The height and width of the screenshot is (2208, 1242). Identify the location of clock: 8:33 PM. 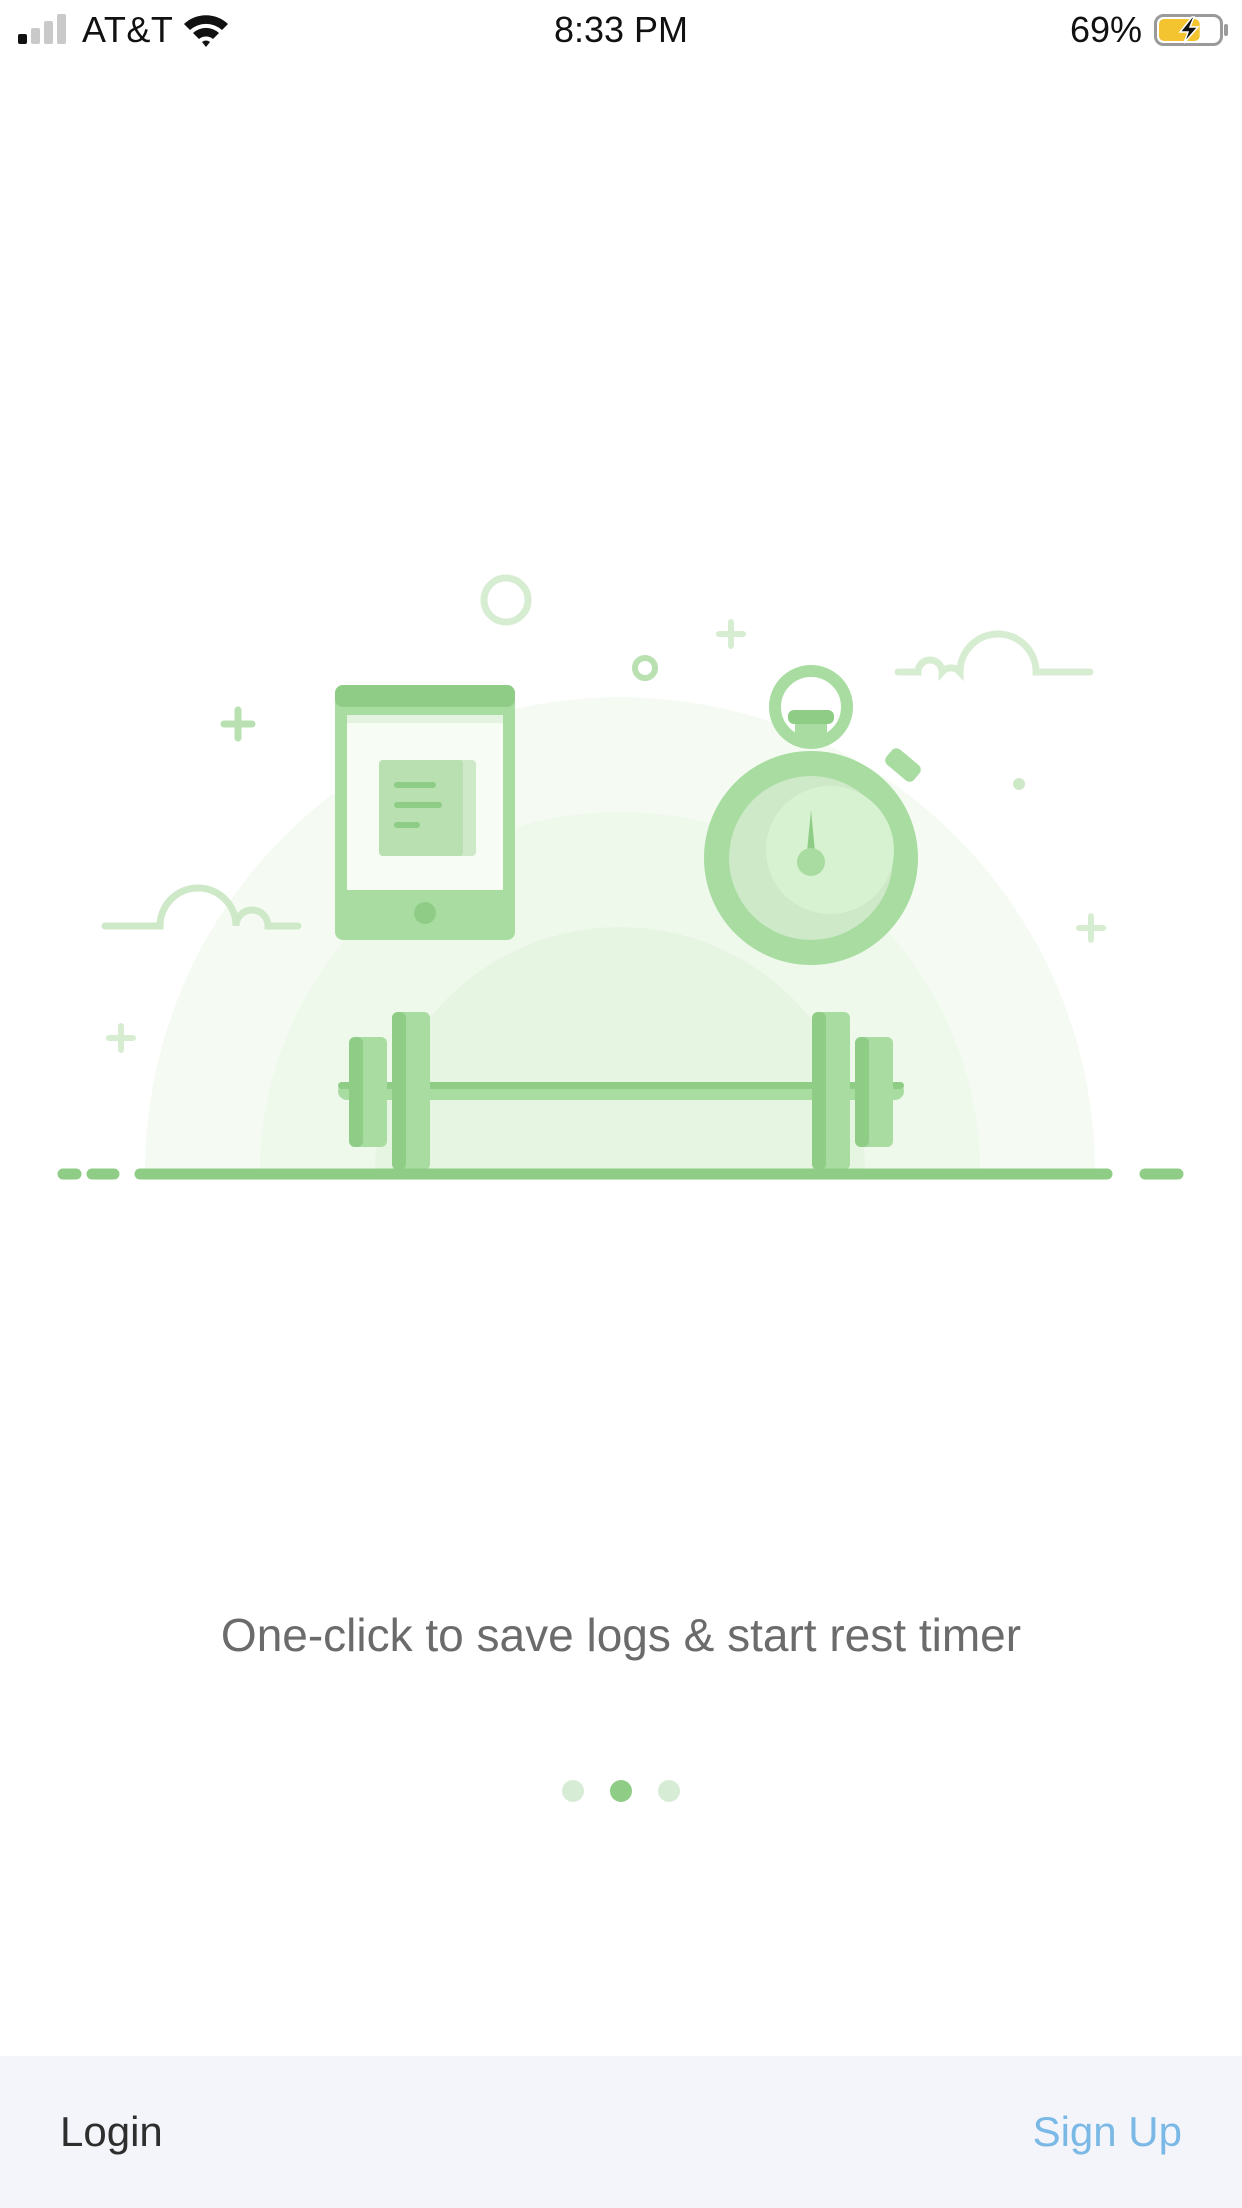
(621, 29).